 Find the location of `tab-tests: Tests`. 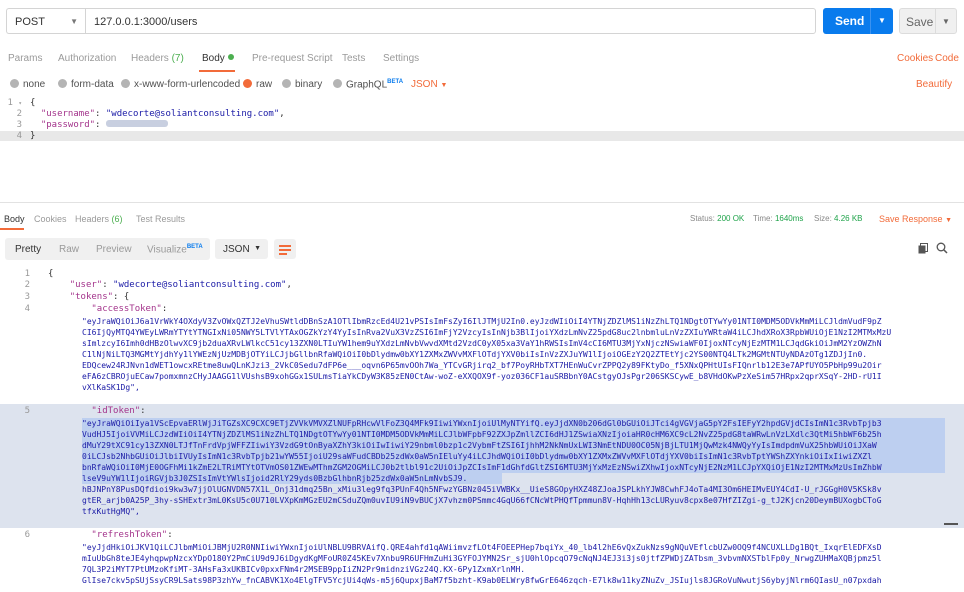

tab-tests: Tests is located at coordinates (353, 58).